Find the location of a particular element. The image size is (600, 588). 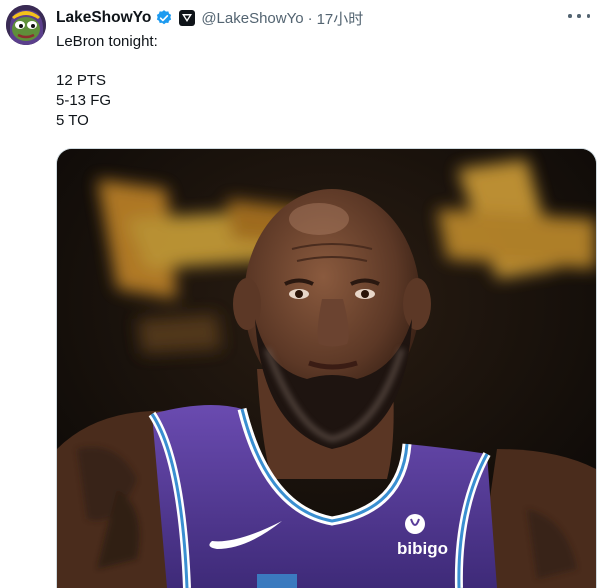

tweet-text-line: 5 TO is located at coordinates (72, 120).